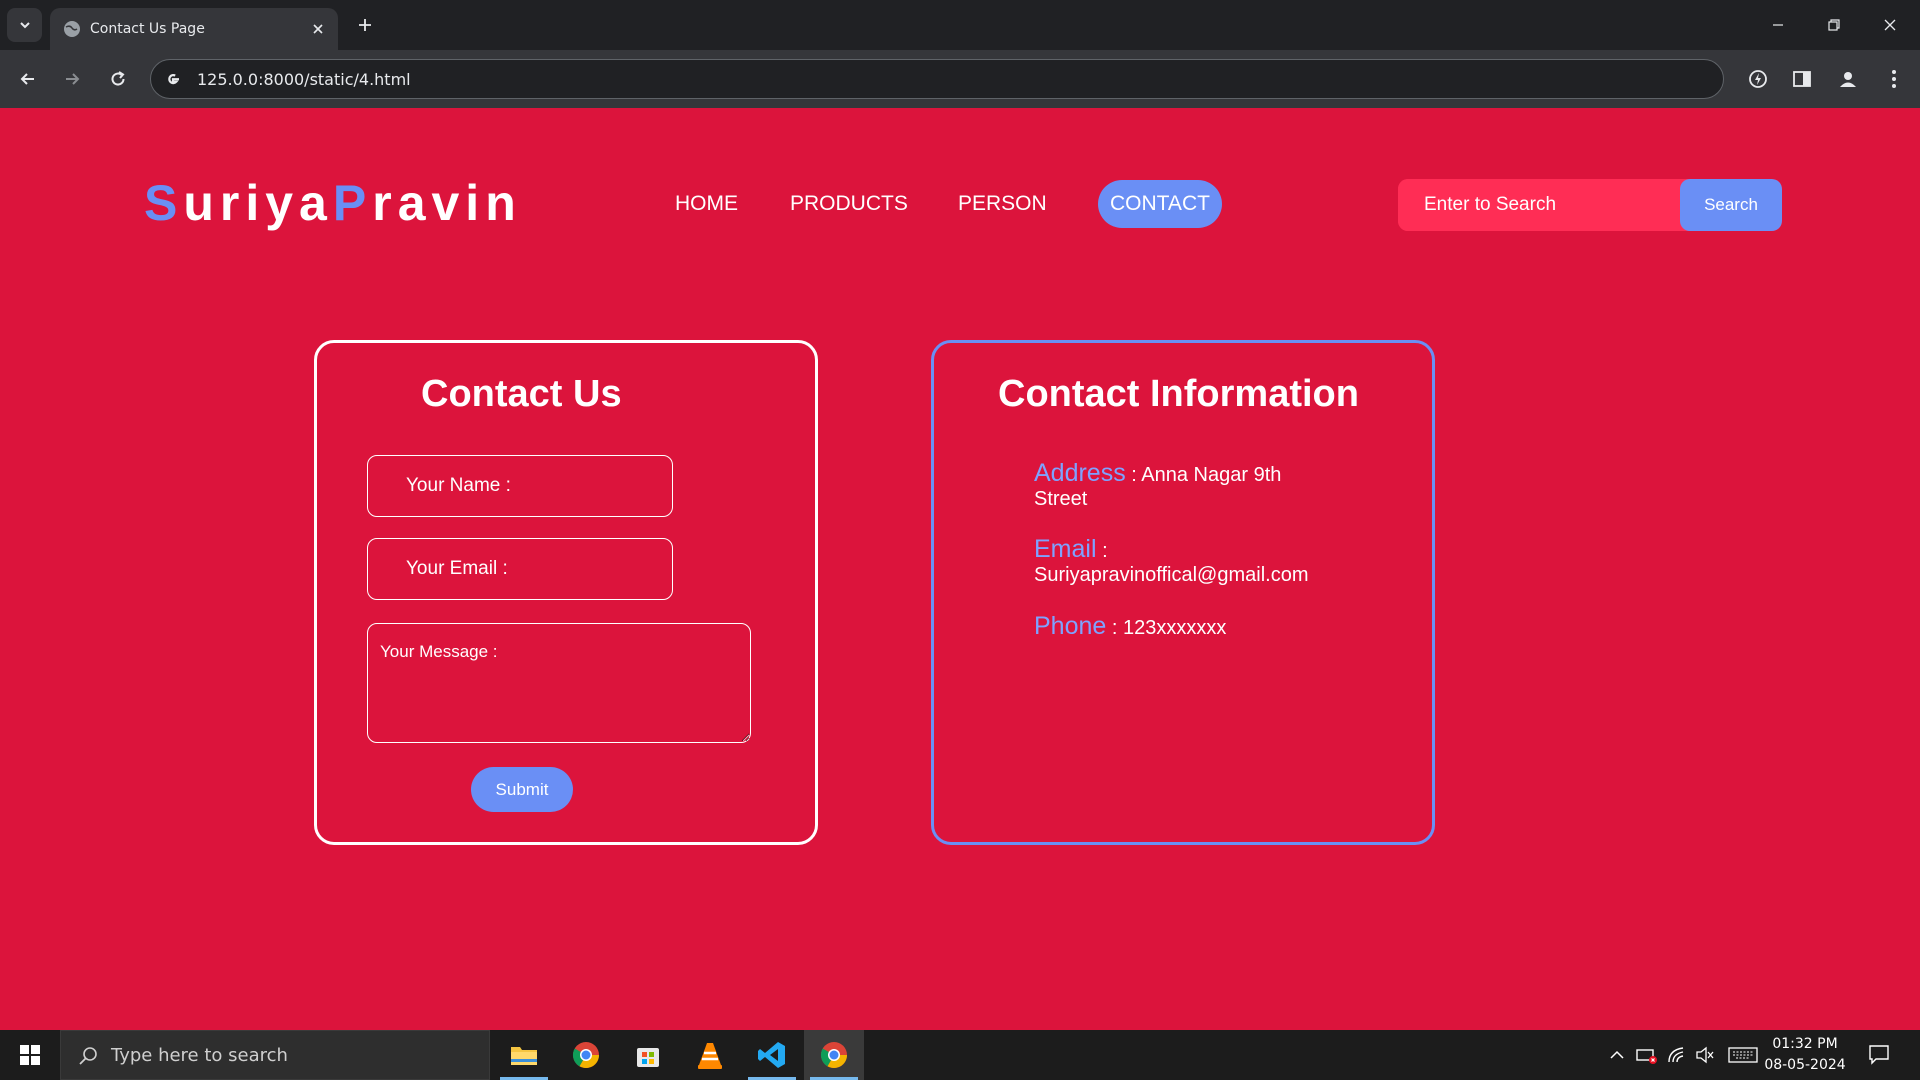 Image resolution: width=1920 pixels, height=1080 pixels. Describe the element at coordinates (1169, 628) in the screenshot. I see `phone-value: : 123xxxxxxx` at that location.